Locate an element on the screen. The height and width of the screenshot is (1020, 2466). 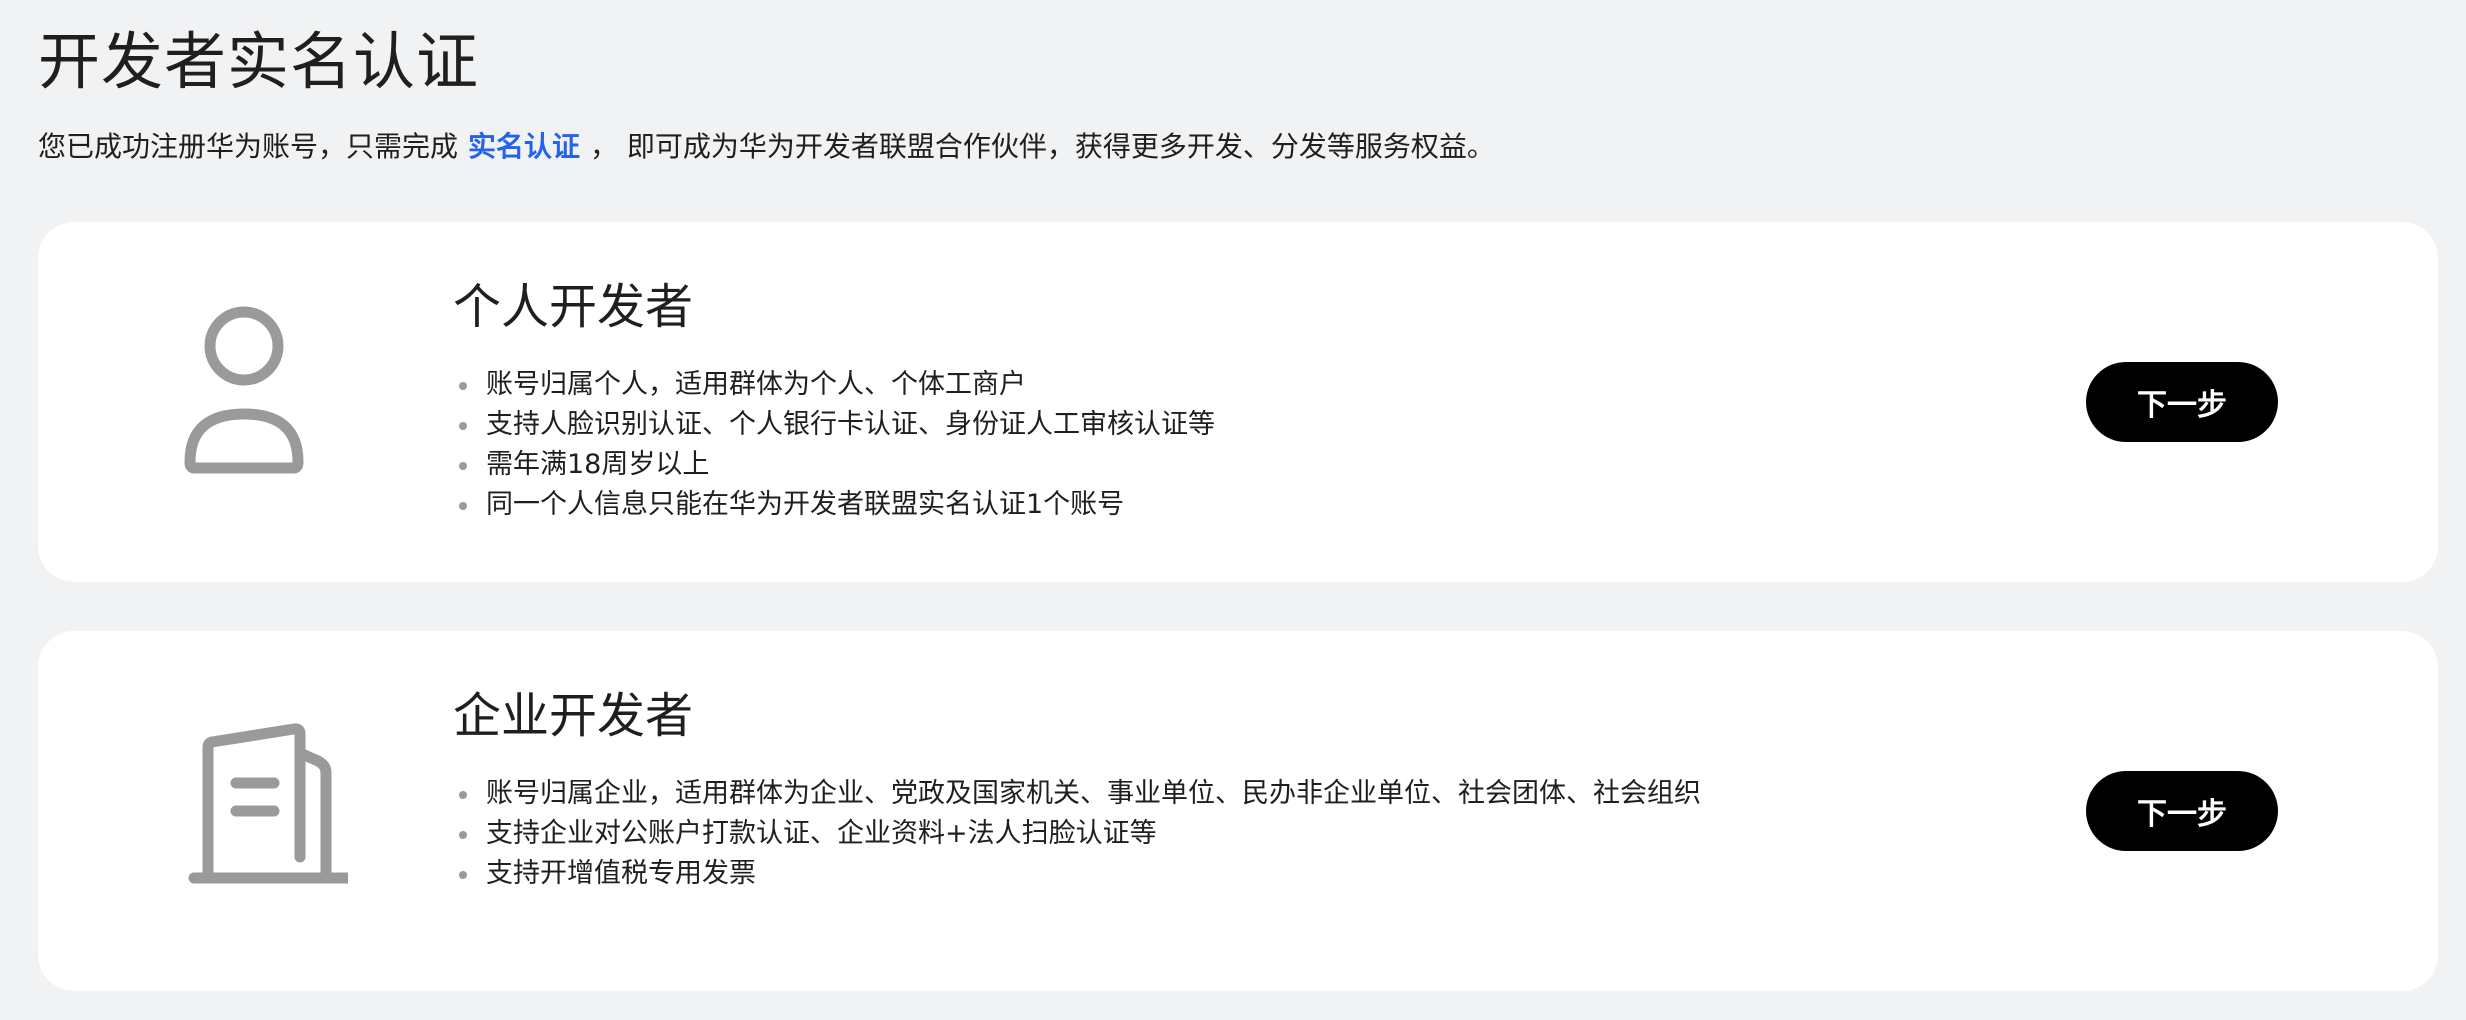
feature-item: 支持企业对公账户打款认证、企业资料+法人扫脸认证等 is located at coordinates (1077, 834).